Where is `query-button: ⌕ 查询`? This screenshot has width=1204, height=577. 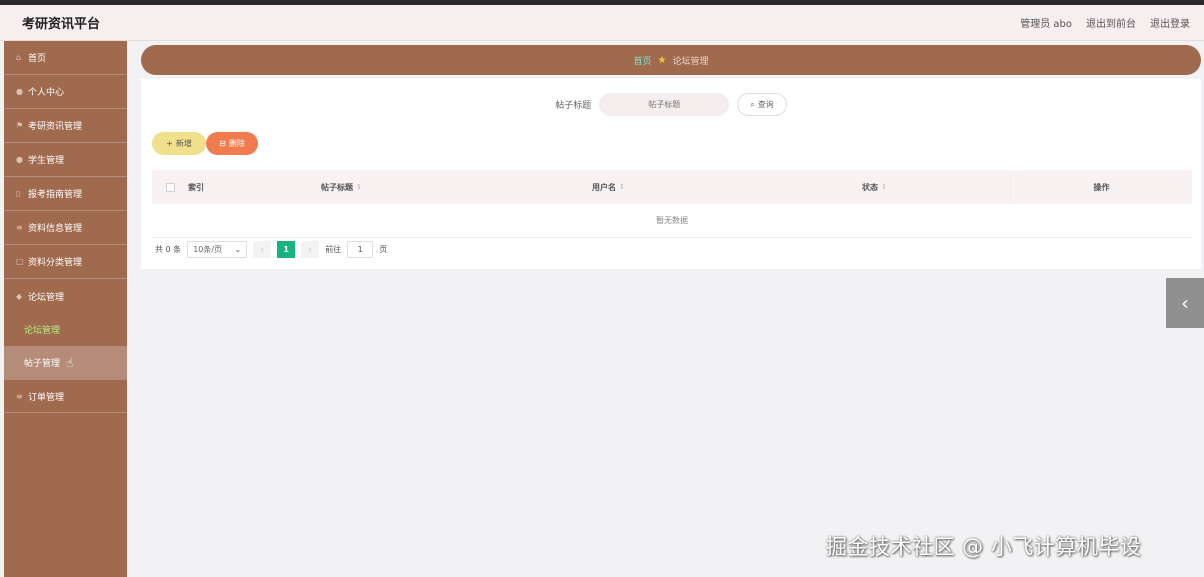 query-button: ⌕ 查询 is located at coordinates (762, 104).